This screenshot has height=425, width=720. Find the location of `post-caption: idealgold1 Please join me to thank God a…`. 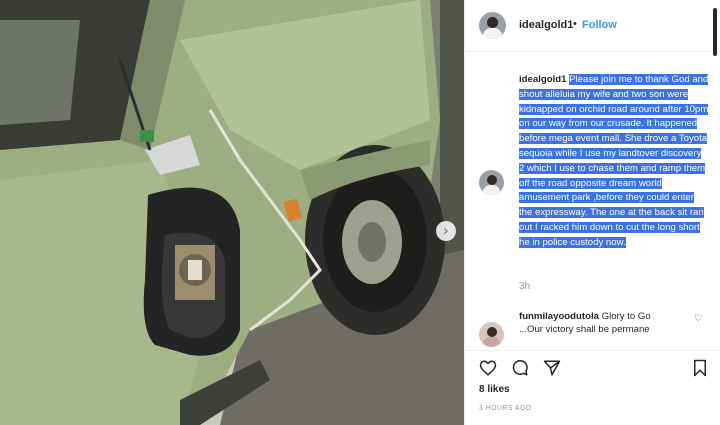

post-caption: idealgold1 Please join me to thank God a… is located at coordinates (614, 162).